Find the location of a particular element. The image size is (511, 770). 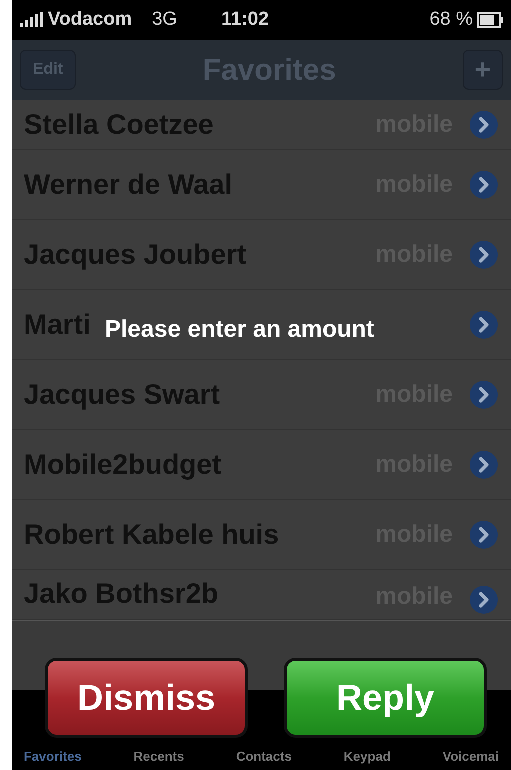

reply-button: Reply is located at coordinates (385, 698).